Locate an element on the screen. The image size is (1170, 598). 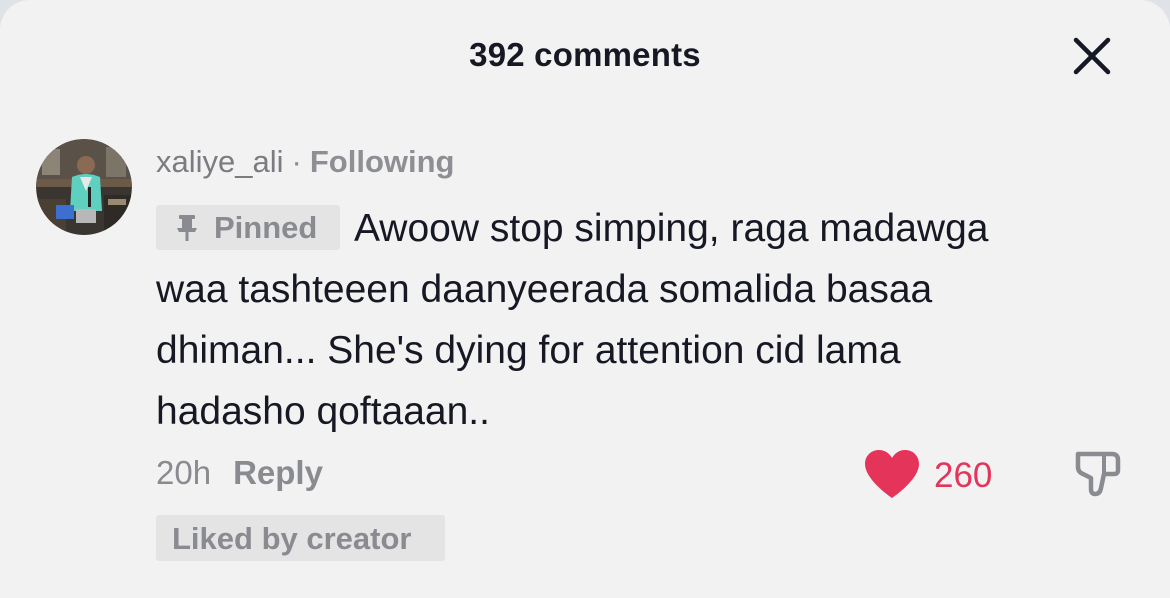
comment-actions: 20h Reply is located at coordinates (239, 477).